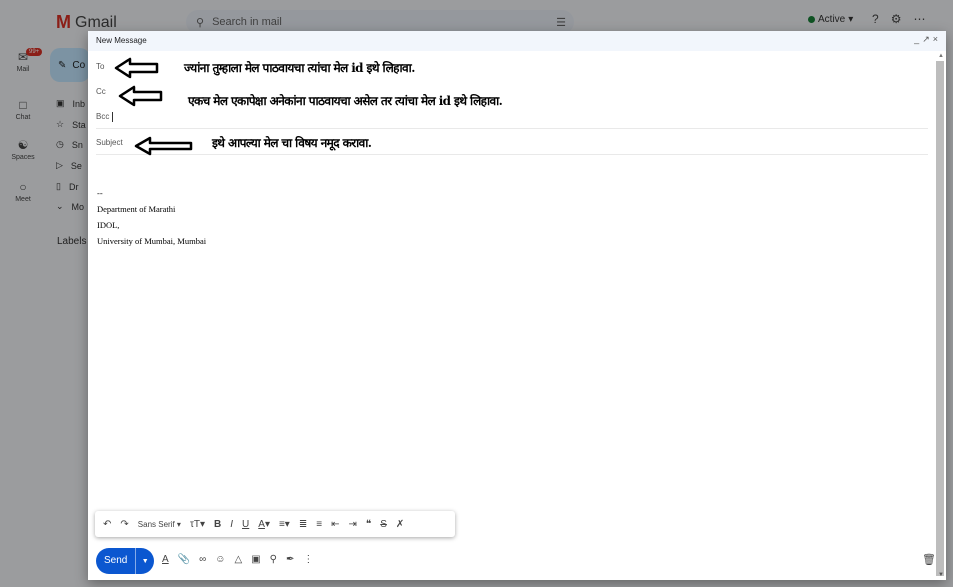  What do you see at coordinates (245, 524) in the screenshot?
I see `underline-icon: U` at bounding box center [245, 524].